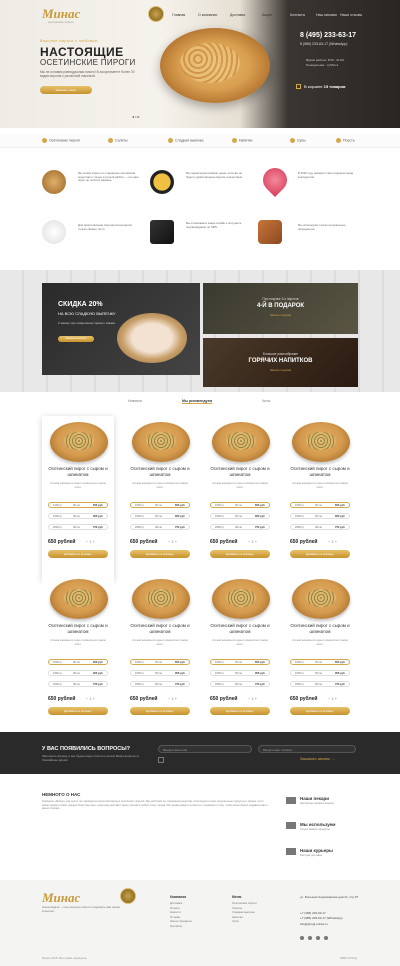  What do you see at coordinates (328, 35) in the screenshot?
I see `phone-number: 8 (495) 233-63-17` at bounding box center [328, 35].